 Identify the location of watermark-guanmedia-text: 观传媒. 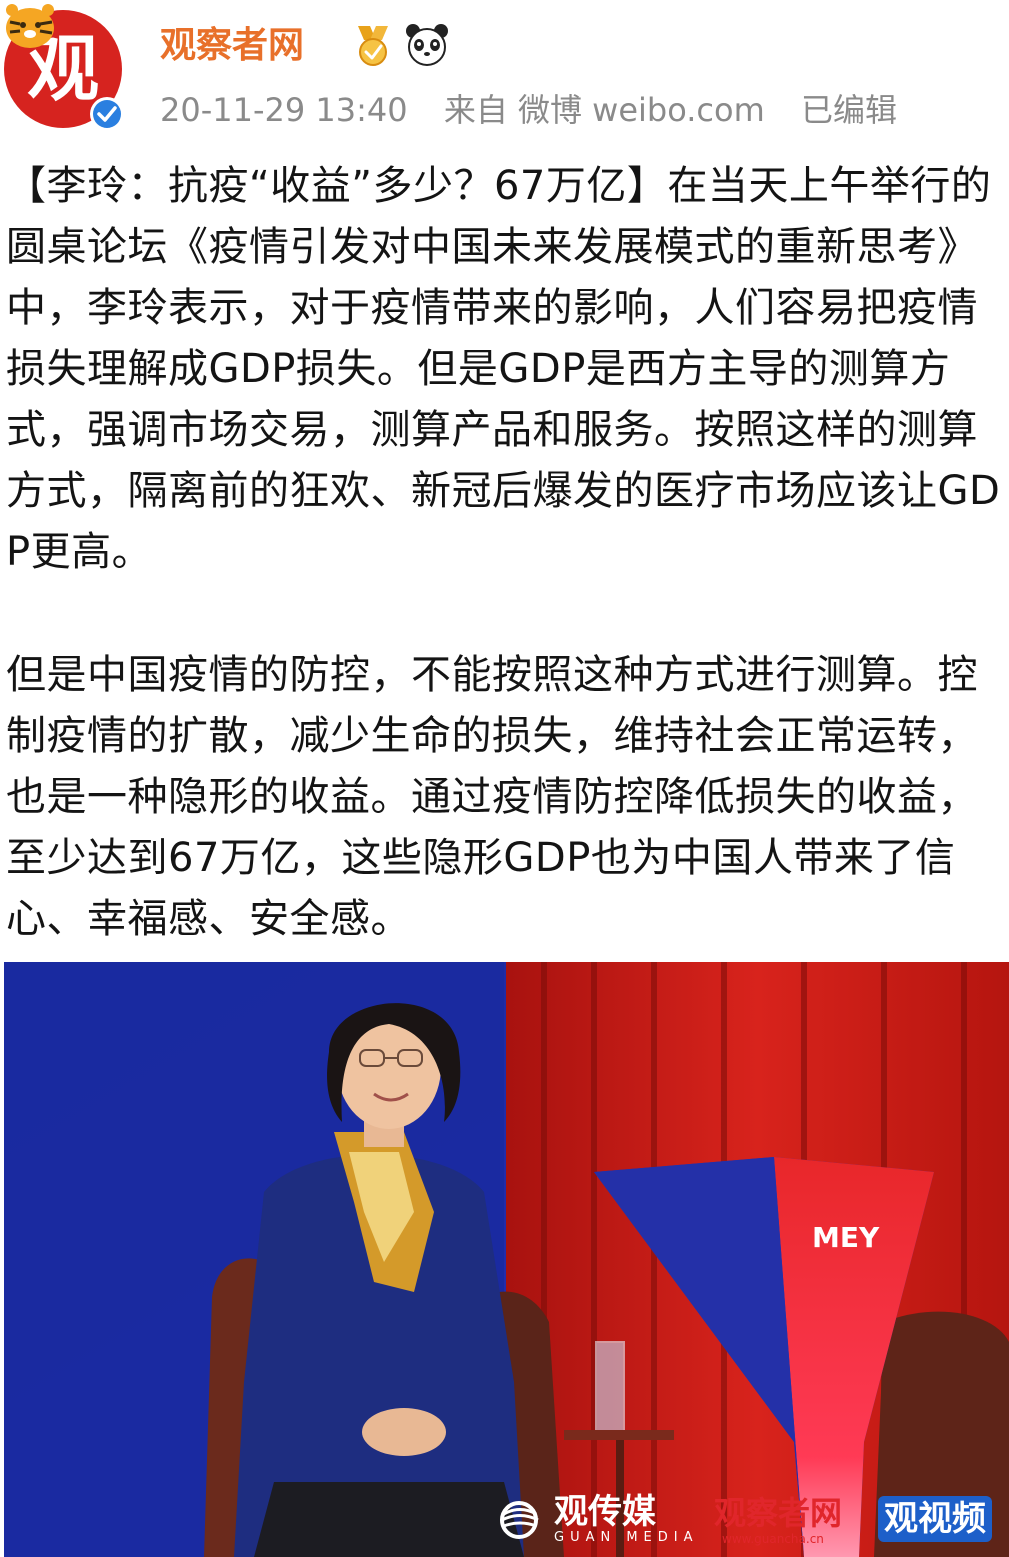
(605, 1512).